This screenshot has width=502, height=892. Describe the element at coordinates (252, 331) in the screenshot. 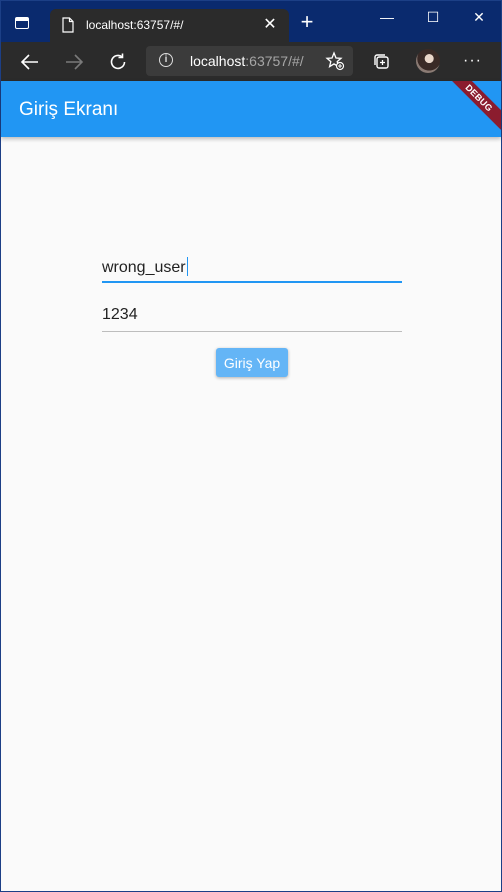

I see `password-underline` at that location.